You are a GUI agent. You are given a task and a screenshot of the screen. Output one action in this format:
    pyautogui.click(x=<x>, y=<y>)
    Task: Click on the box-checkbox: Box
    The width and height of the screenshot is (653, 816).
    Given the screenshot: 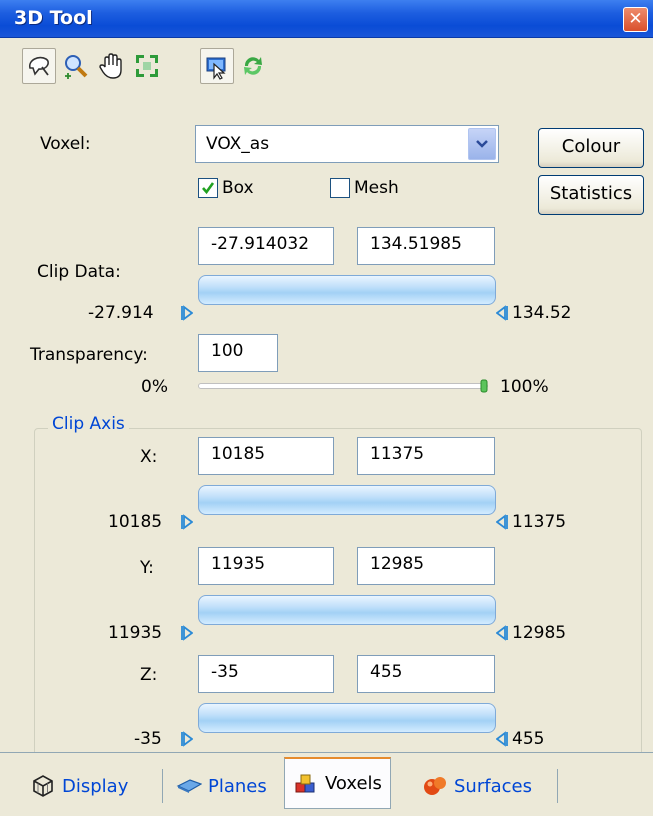 What is the action you would take?
    pyautogui.click(x=226, y=188)
    